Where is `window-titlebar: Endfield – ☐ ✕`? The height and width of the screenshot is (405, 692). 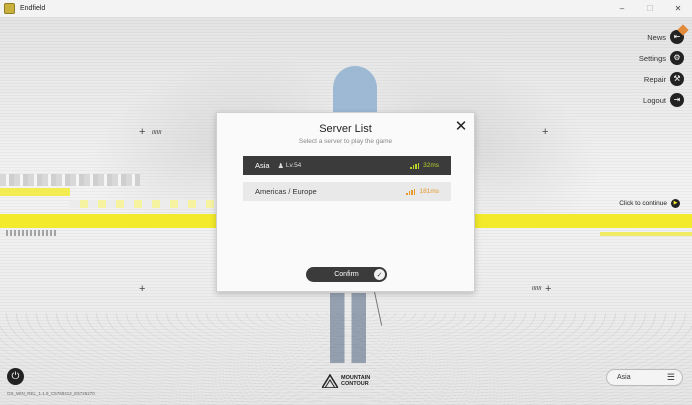
window-titlebar: Endfield – ☐ ✕ is located at coordinates (346, 9).